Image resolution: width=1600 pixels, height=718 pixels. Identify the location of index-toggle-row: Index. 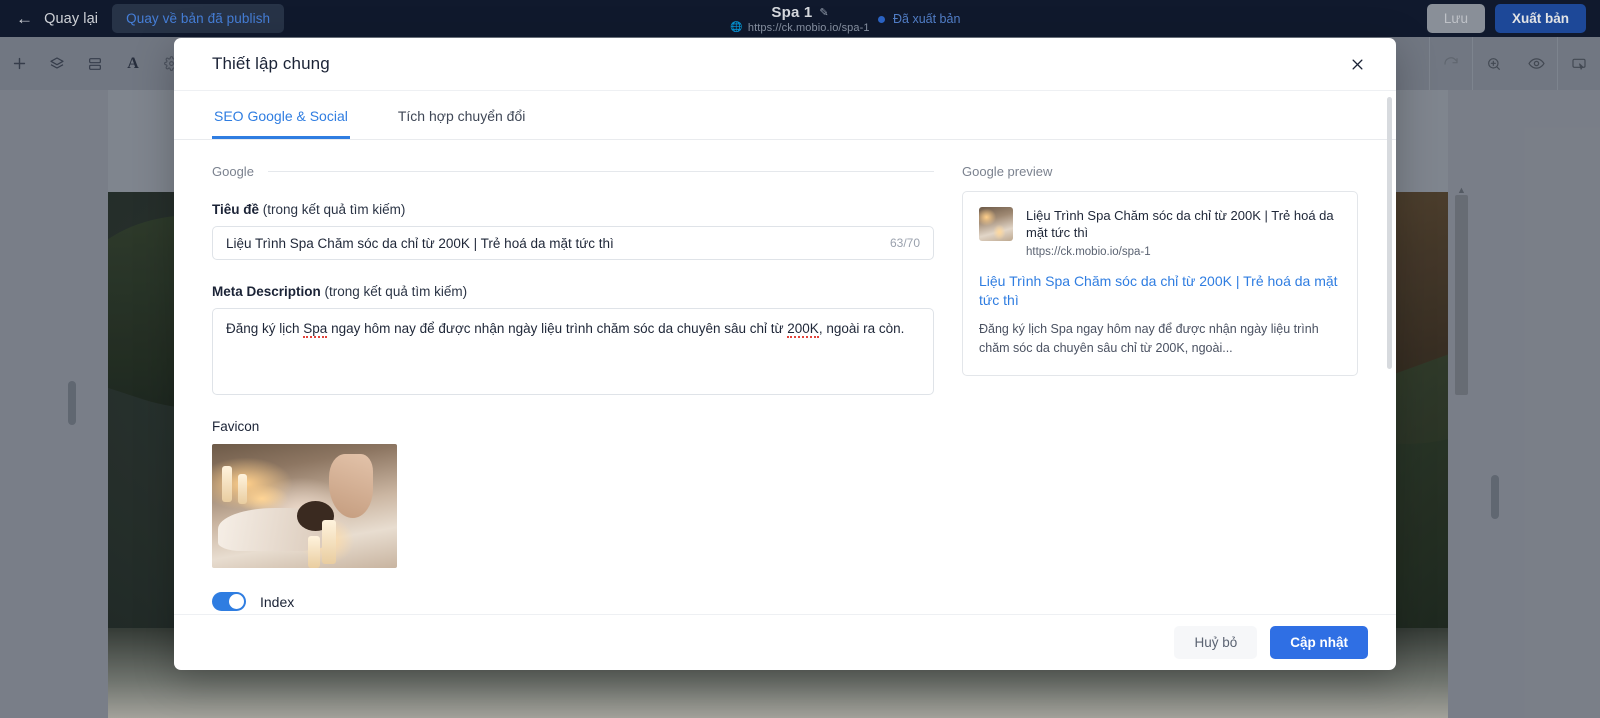
(573, 601).